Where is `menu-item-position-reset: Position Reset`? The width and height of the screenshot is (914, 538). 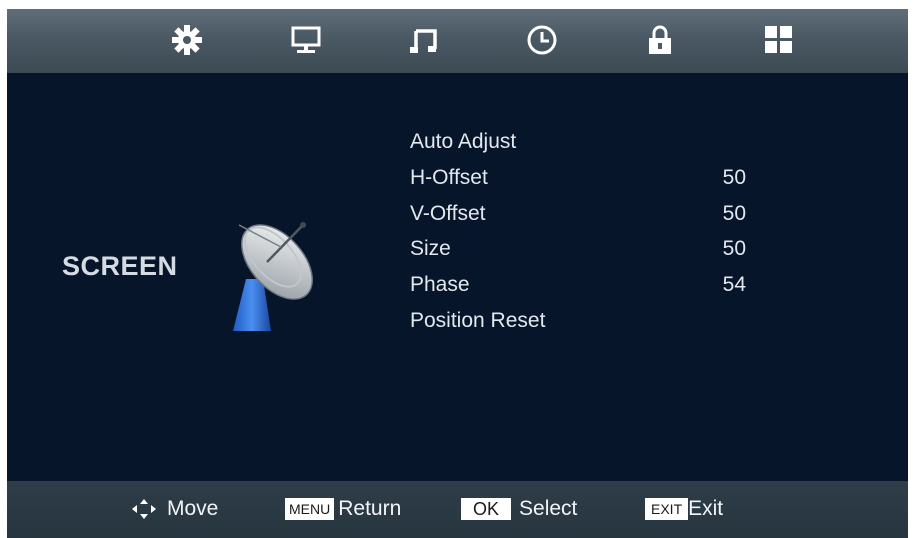
menu-item-position-reset: Position Reset is located at coordinates (477, 321).